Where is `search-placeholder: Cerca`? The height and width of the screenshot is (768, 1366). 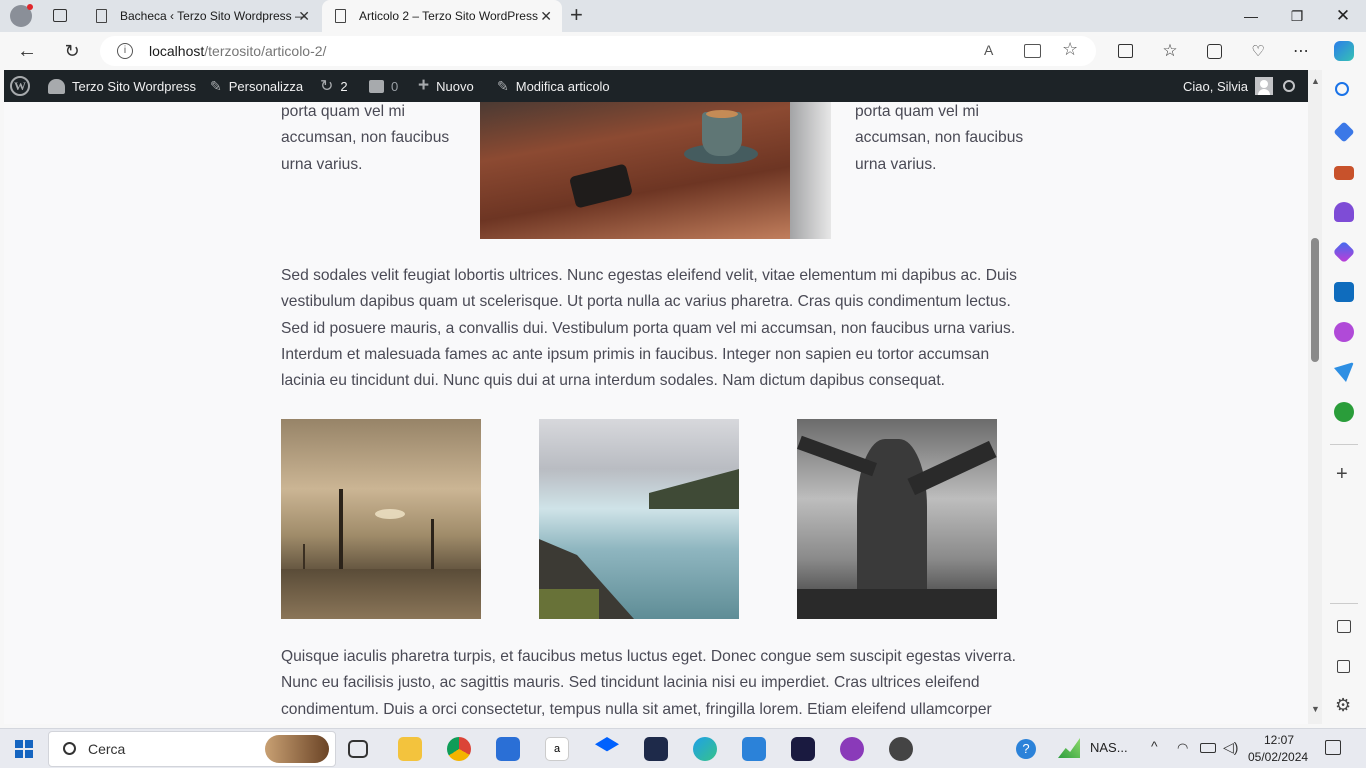 search-placeholder: Cerca is located at coordinates (107, 749).